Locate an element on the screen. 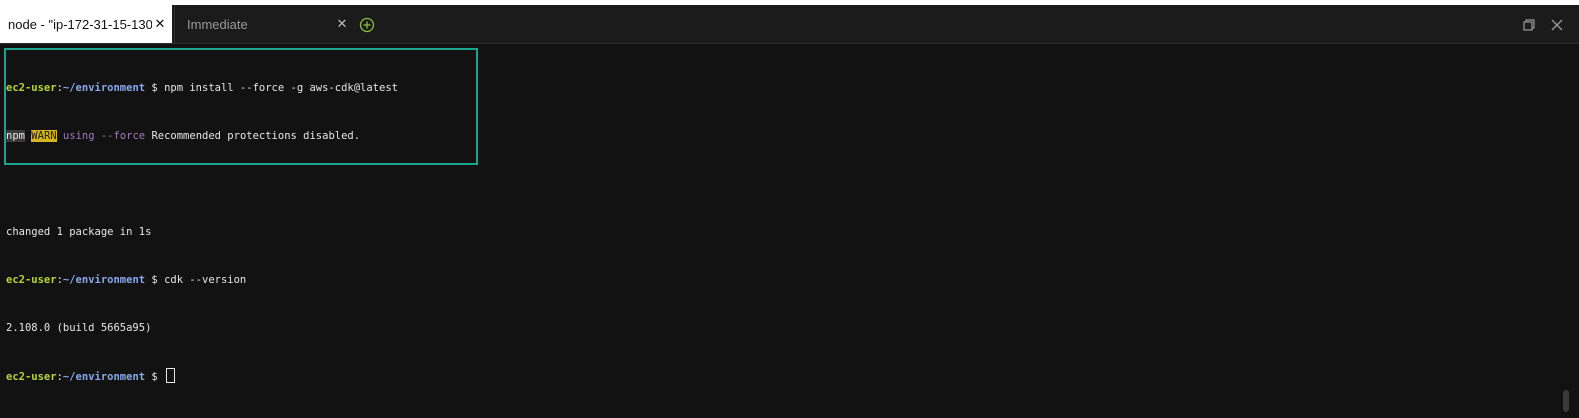  terminal-line: ec2-user:~/environment $ cdk --version is located at coordinates (202, 280).